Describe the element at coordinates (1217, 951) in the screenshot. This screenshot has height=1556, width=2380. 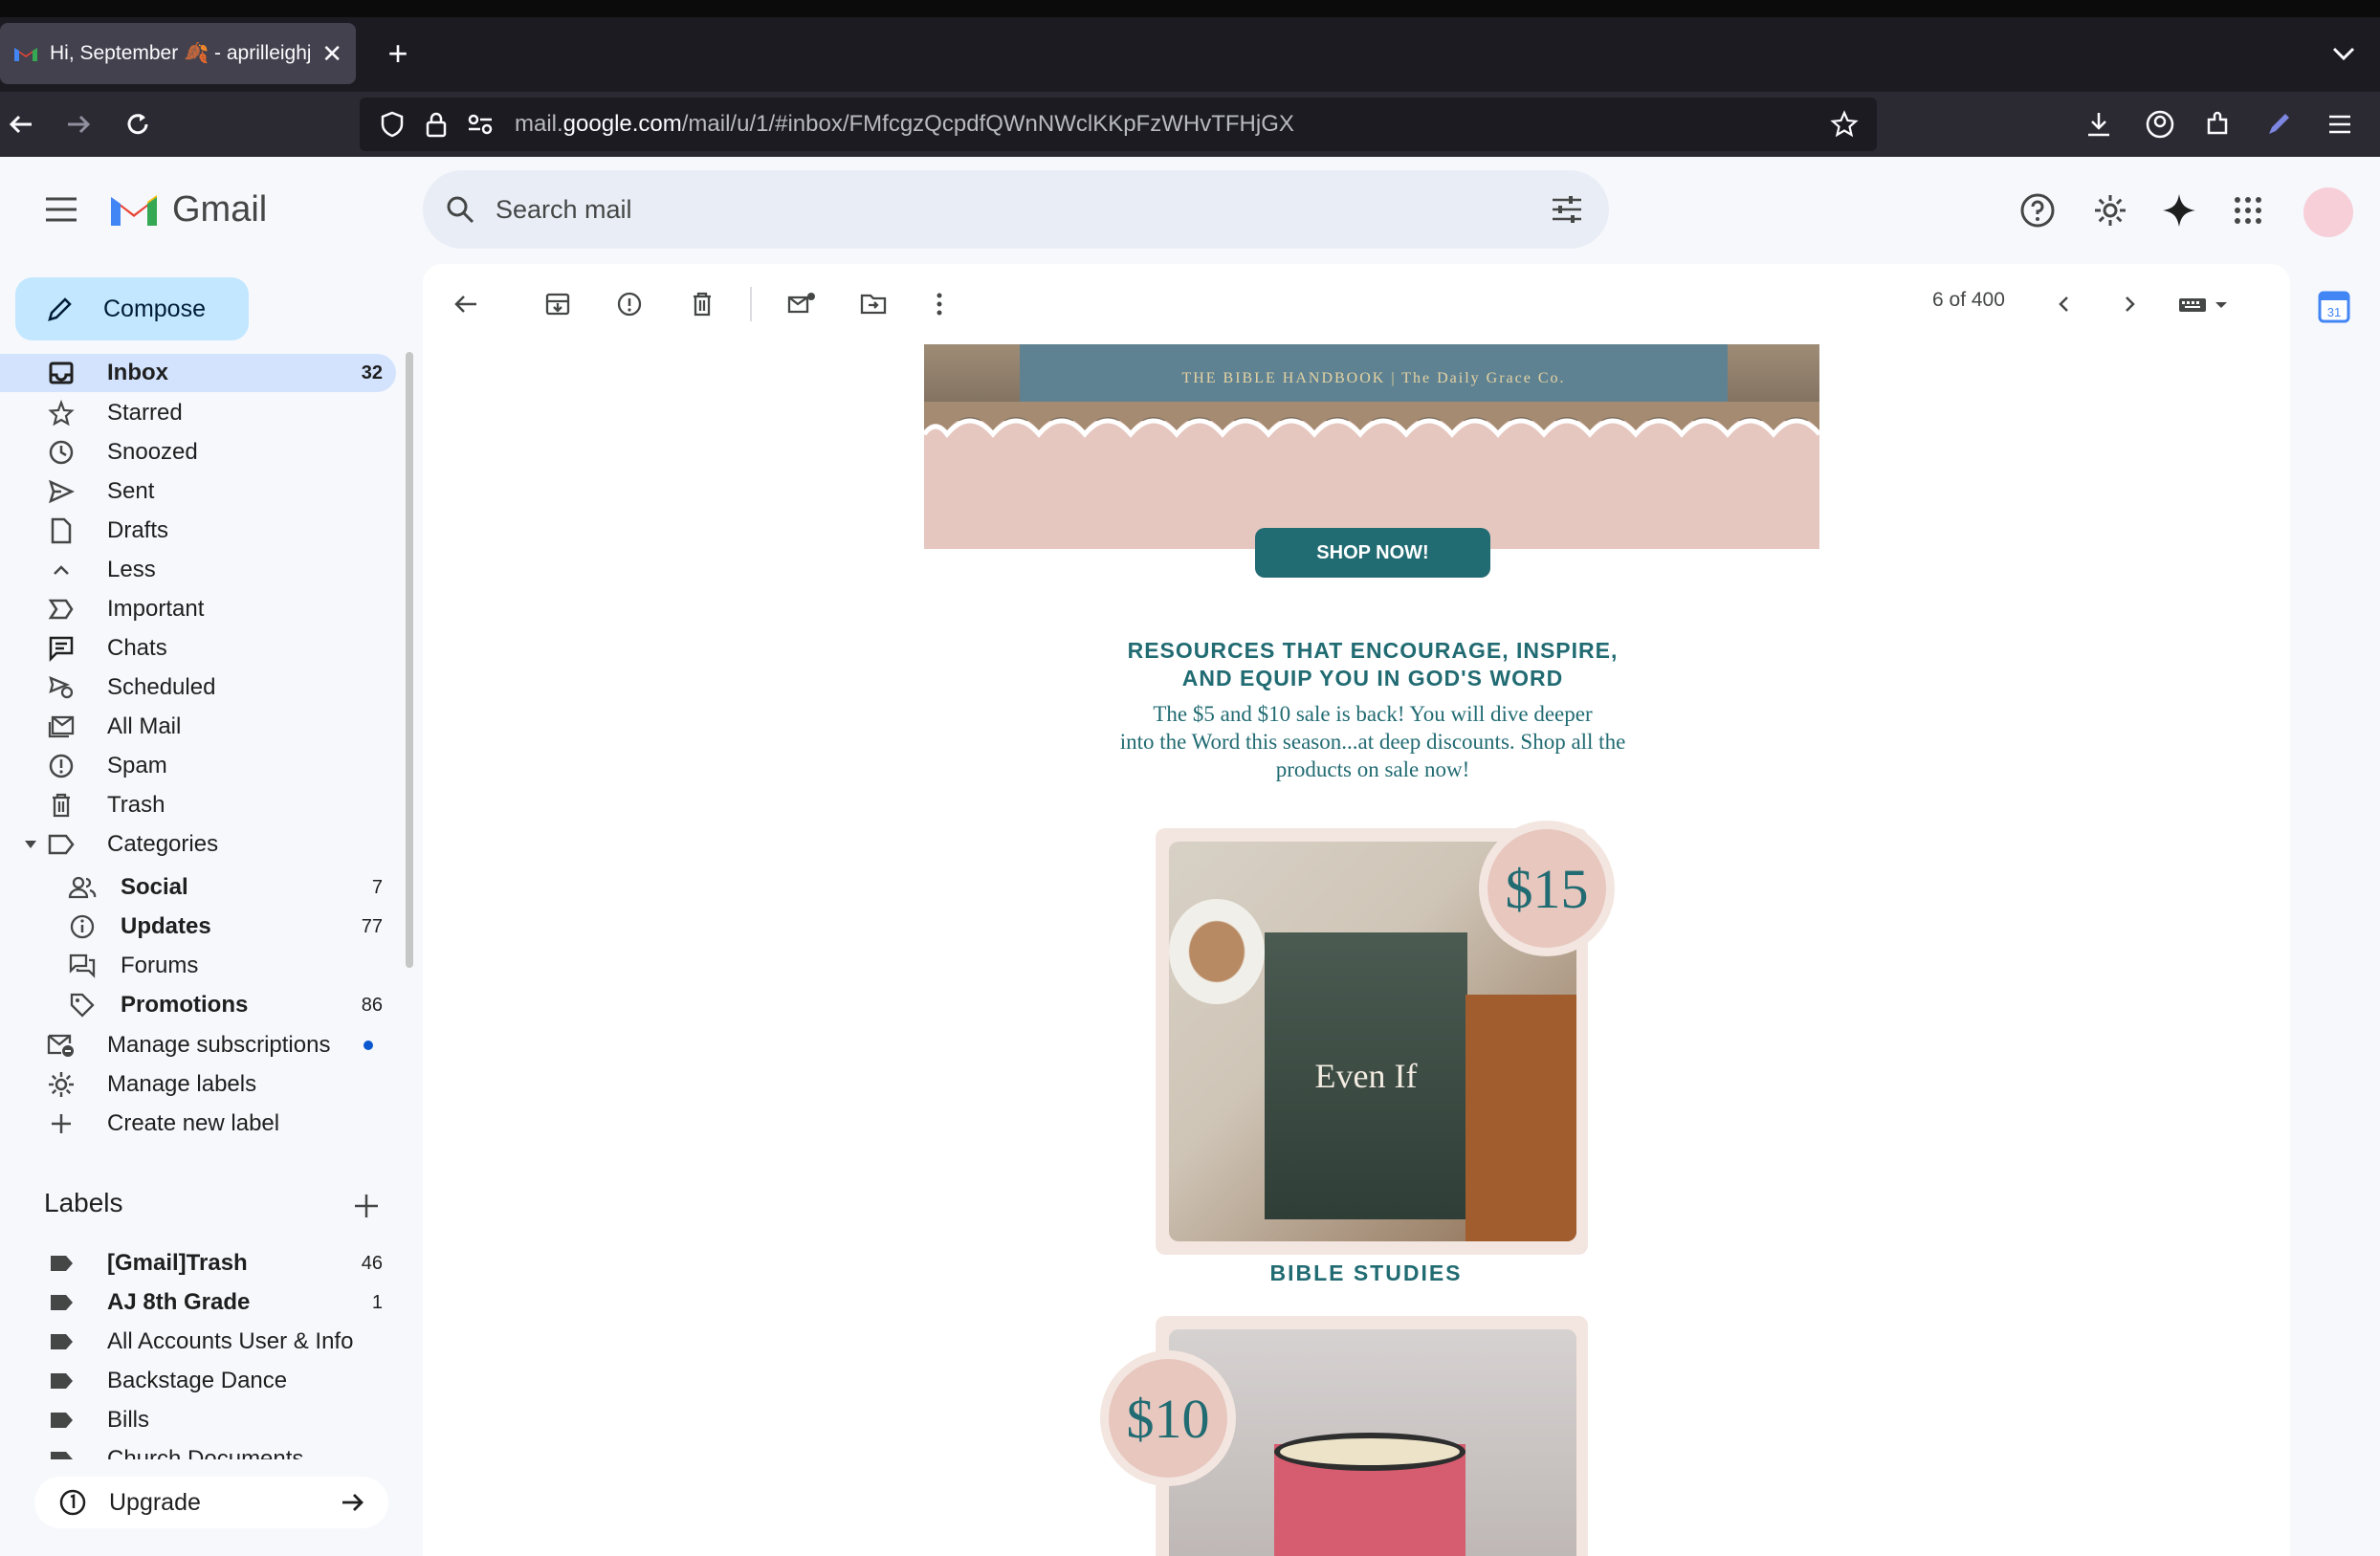
I see `coffee-cup-illustration` at that location.